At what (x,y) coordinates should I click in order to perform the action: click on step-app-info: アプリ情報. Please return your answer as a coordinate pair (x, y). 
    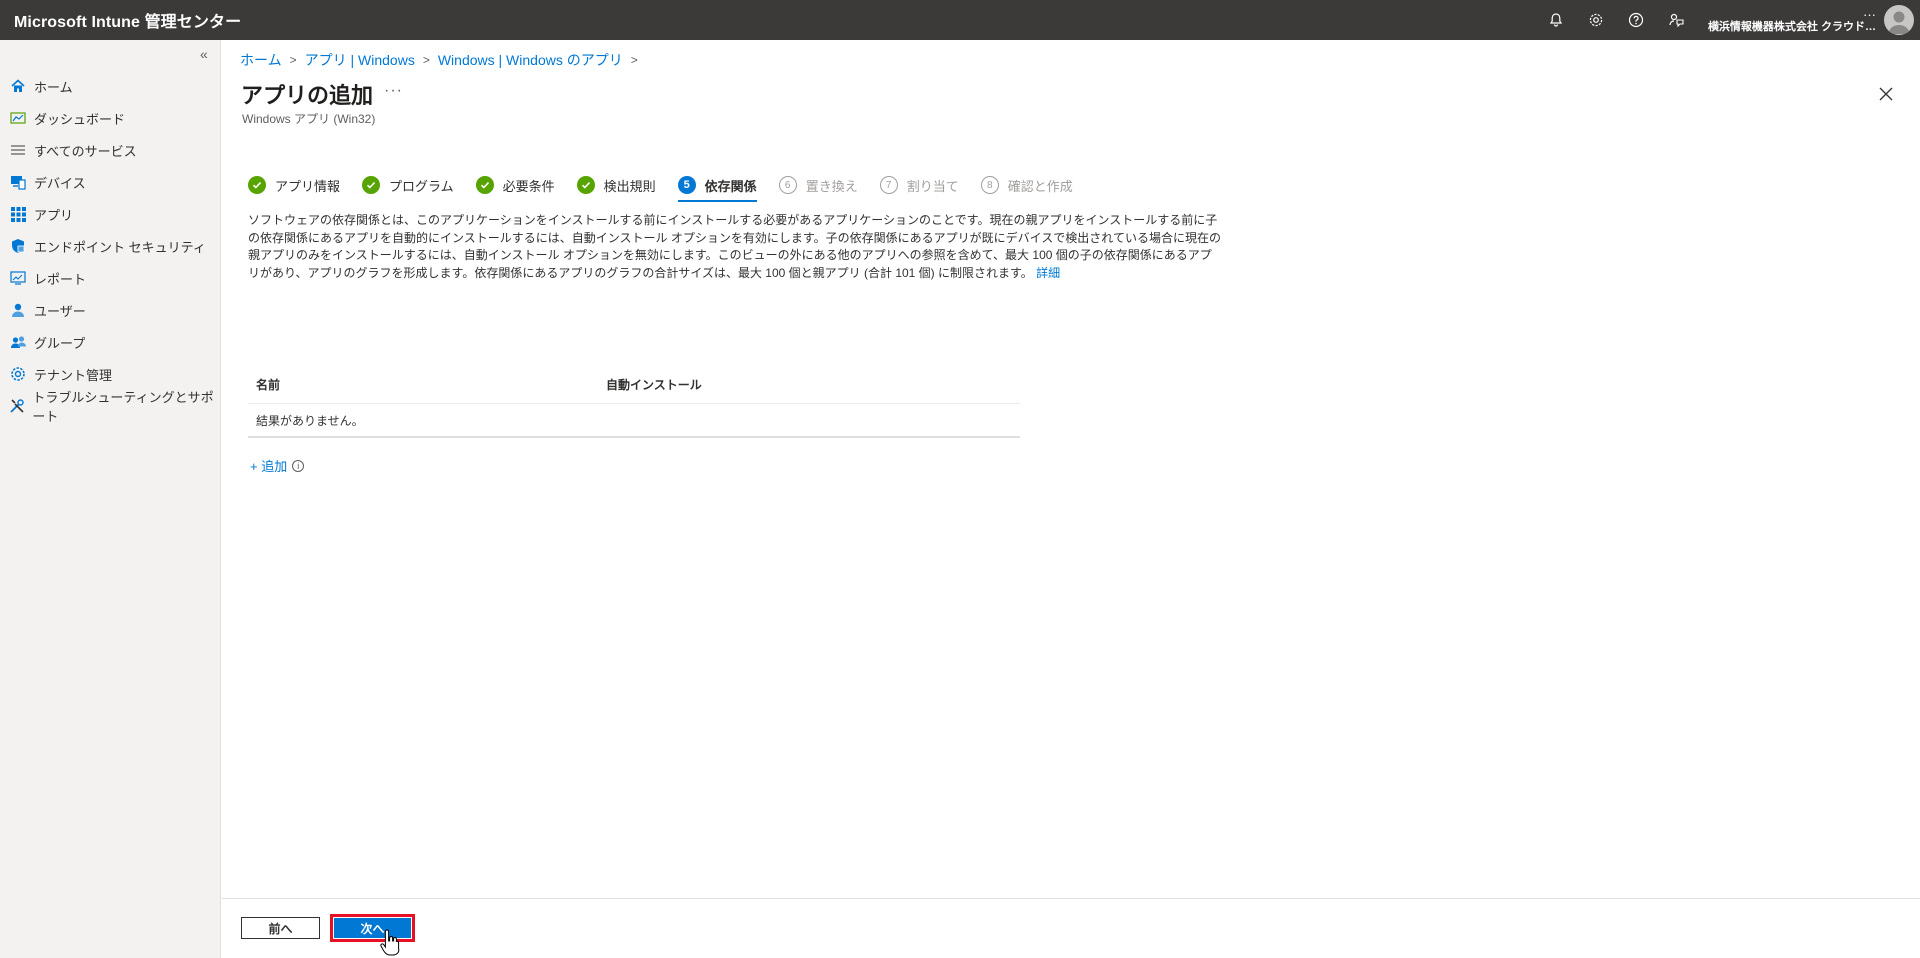
    Looking at the image, I should click on (294, 185).